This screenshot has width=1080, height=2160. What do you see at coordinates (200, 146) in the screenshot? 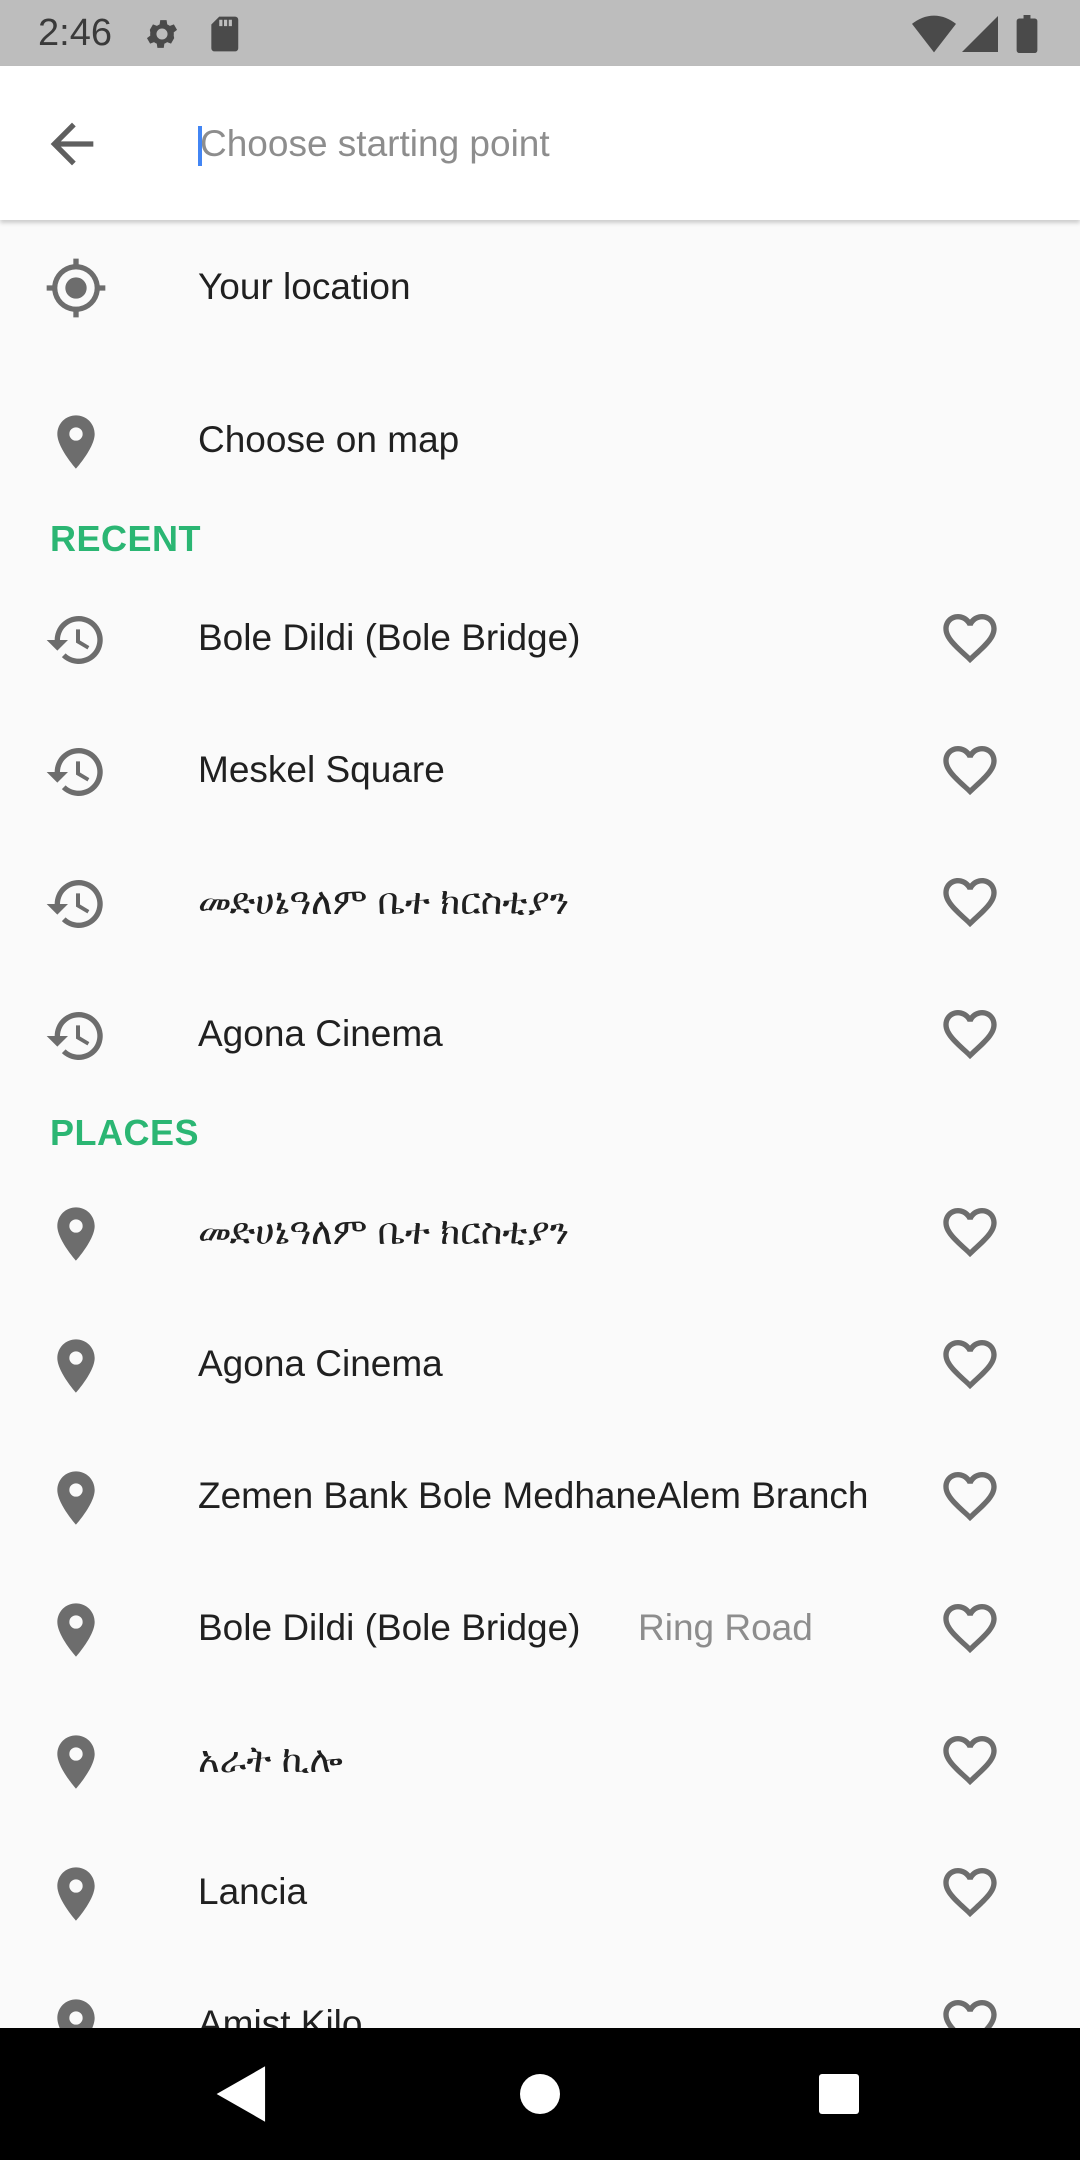
I see `text-caret` at bounding box center [200, 146].